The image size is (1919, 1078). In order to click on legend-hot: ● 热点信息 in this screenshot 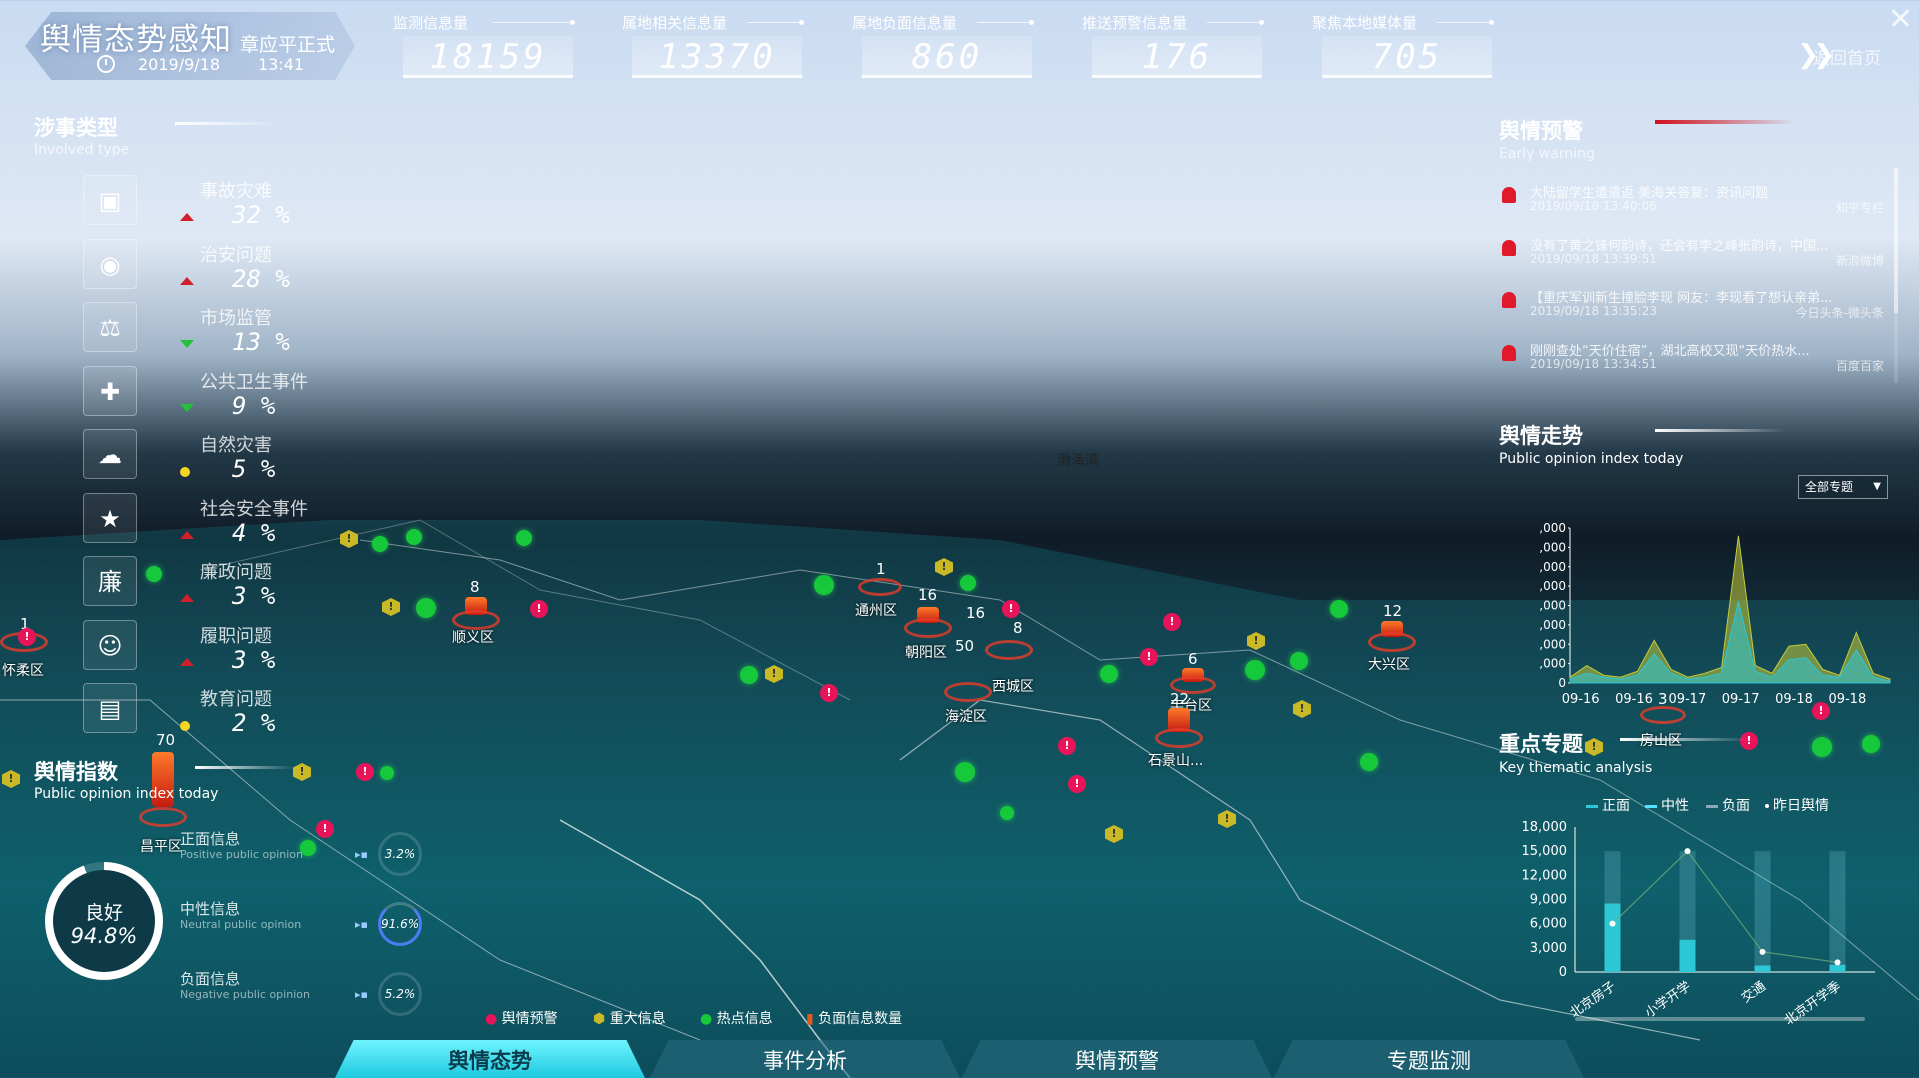, I will do `click(736, 1019)`.